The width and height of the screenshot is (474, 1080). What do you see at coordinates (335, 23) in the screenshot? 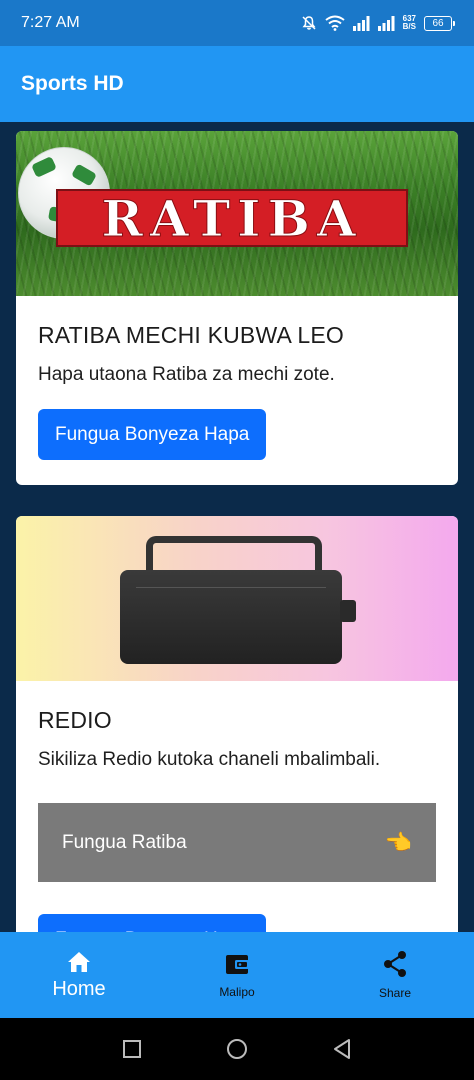
I see `wifi-icon` at bounding box center [335, 23].